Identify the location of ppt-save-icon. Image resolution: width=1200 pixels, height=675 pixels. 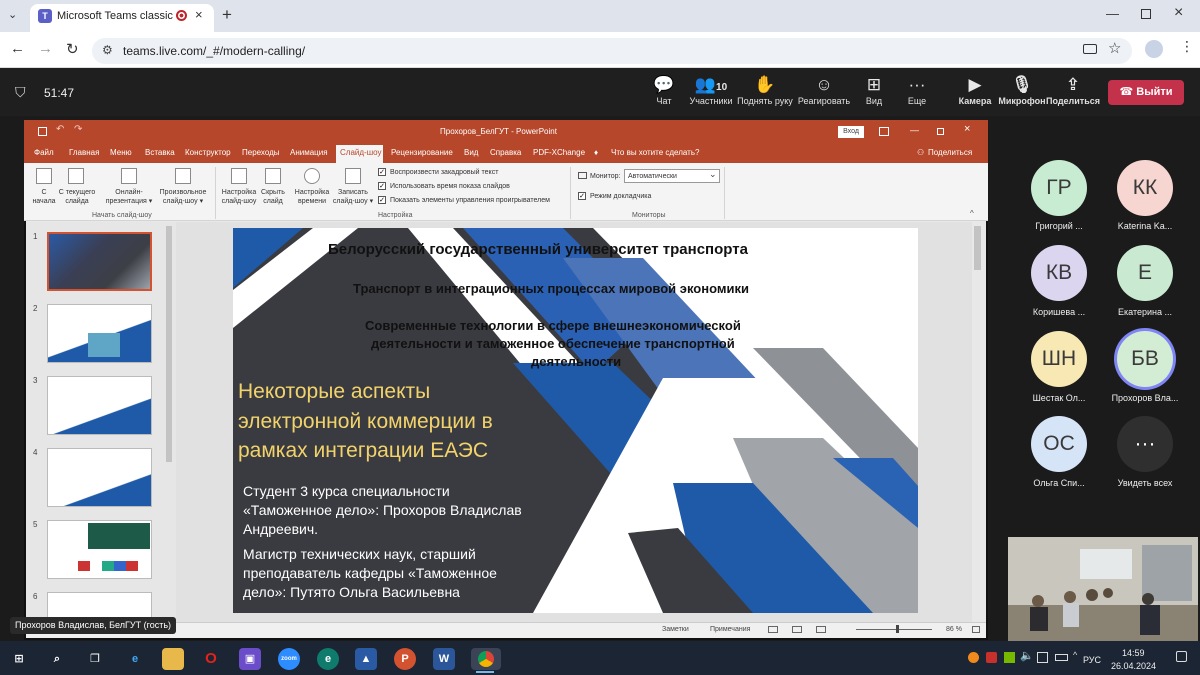
(42, 131).